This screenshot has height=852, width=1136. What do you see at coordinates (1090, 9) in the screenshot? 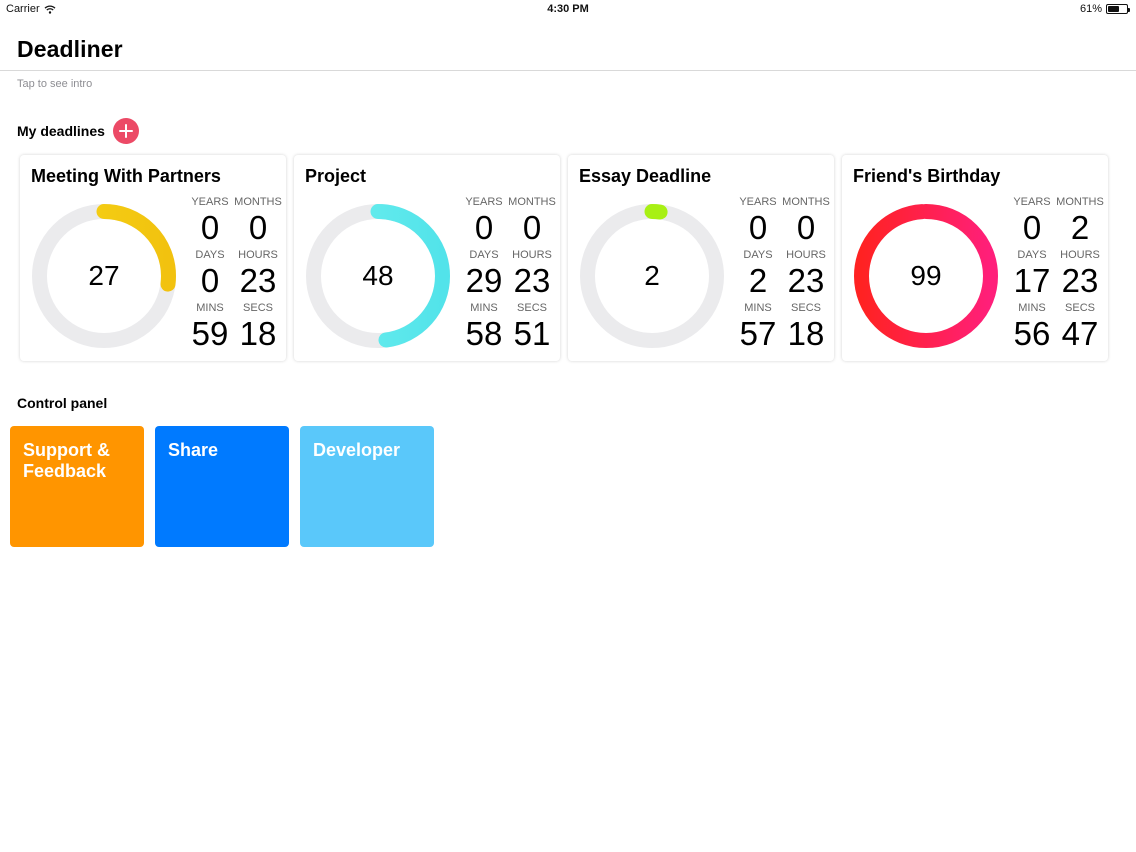
I see `battery-percent: 61%` at bounding box center [1090, 9].